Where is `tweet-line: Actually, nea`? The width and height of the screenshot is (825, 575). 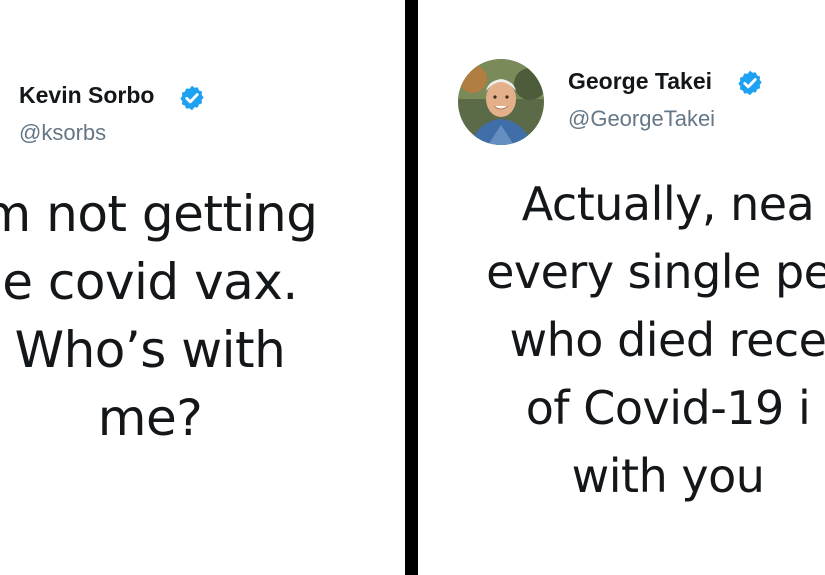 tweet-line: Actually, nea is located at coordinates (668, 204).